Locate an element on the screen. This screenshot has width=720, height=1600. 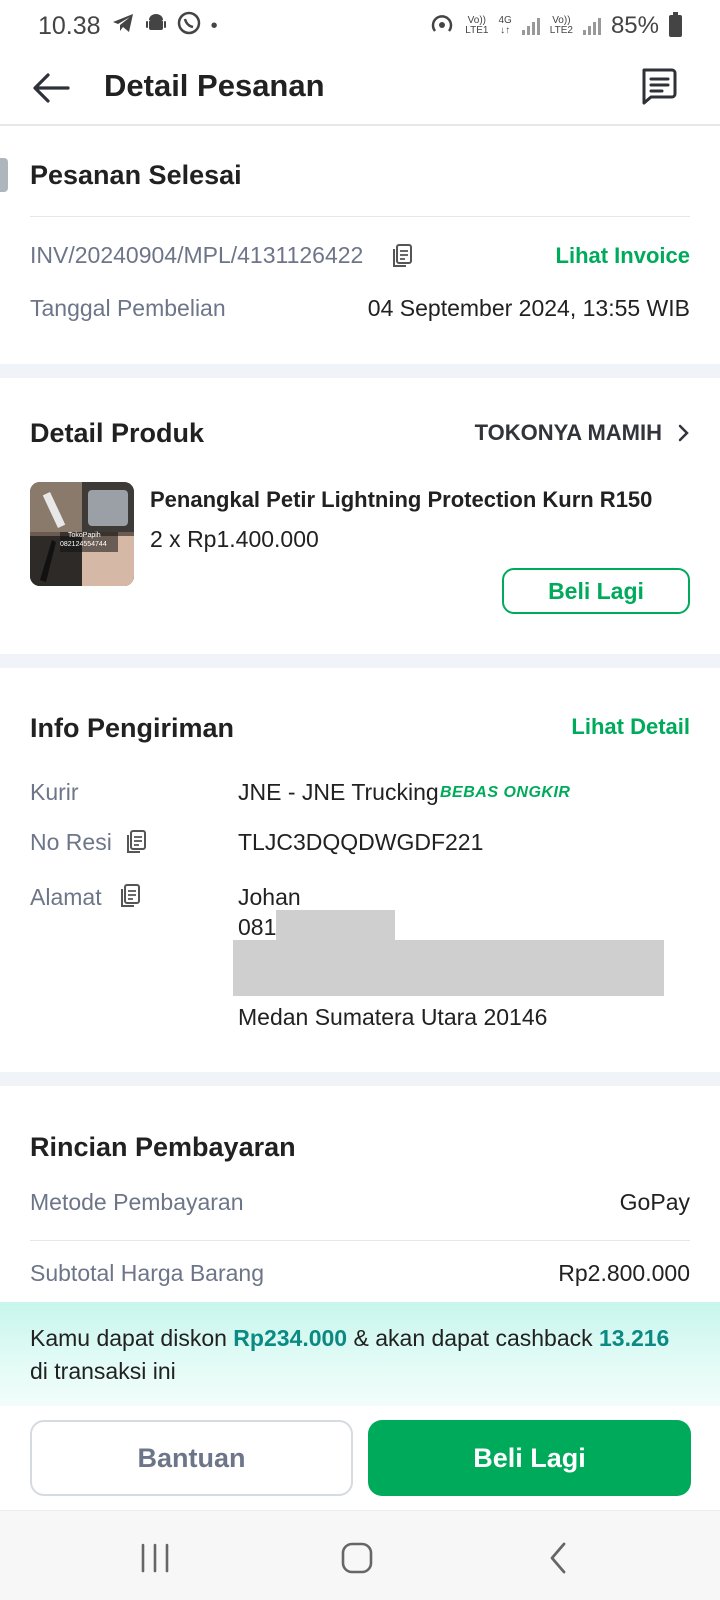
shipping-section-title: Info Pengiriman is located at coordinates (132, 728).